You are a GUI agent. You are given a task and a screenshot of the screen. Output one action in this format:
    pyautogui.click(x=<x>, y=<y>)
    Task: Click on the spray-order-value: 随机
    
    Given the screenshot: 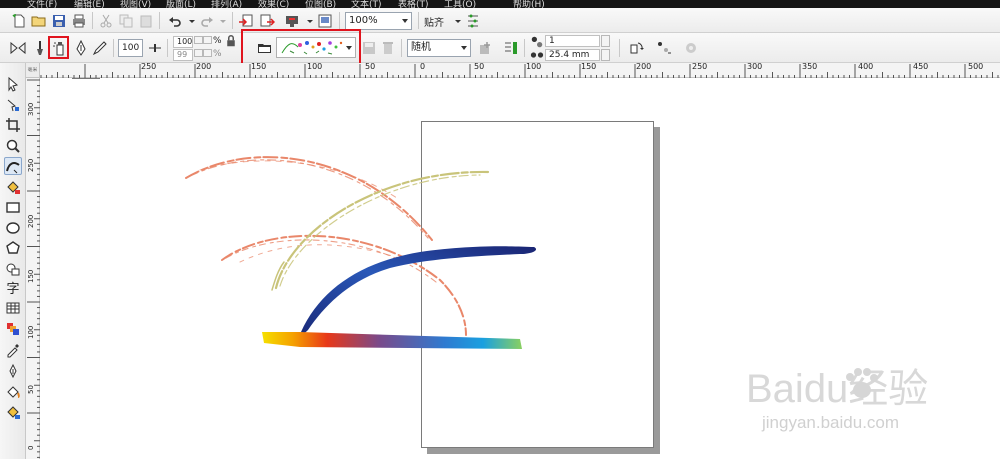 What is the action you would take?
    pyautogui.click(x=421, y=47)
    